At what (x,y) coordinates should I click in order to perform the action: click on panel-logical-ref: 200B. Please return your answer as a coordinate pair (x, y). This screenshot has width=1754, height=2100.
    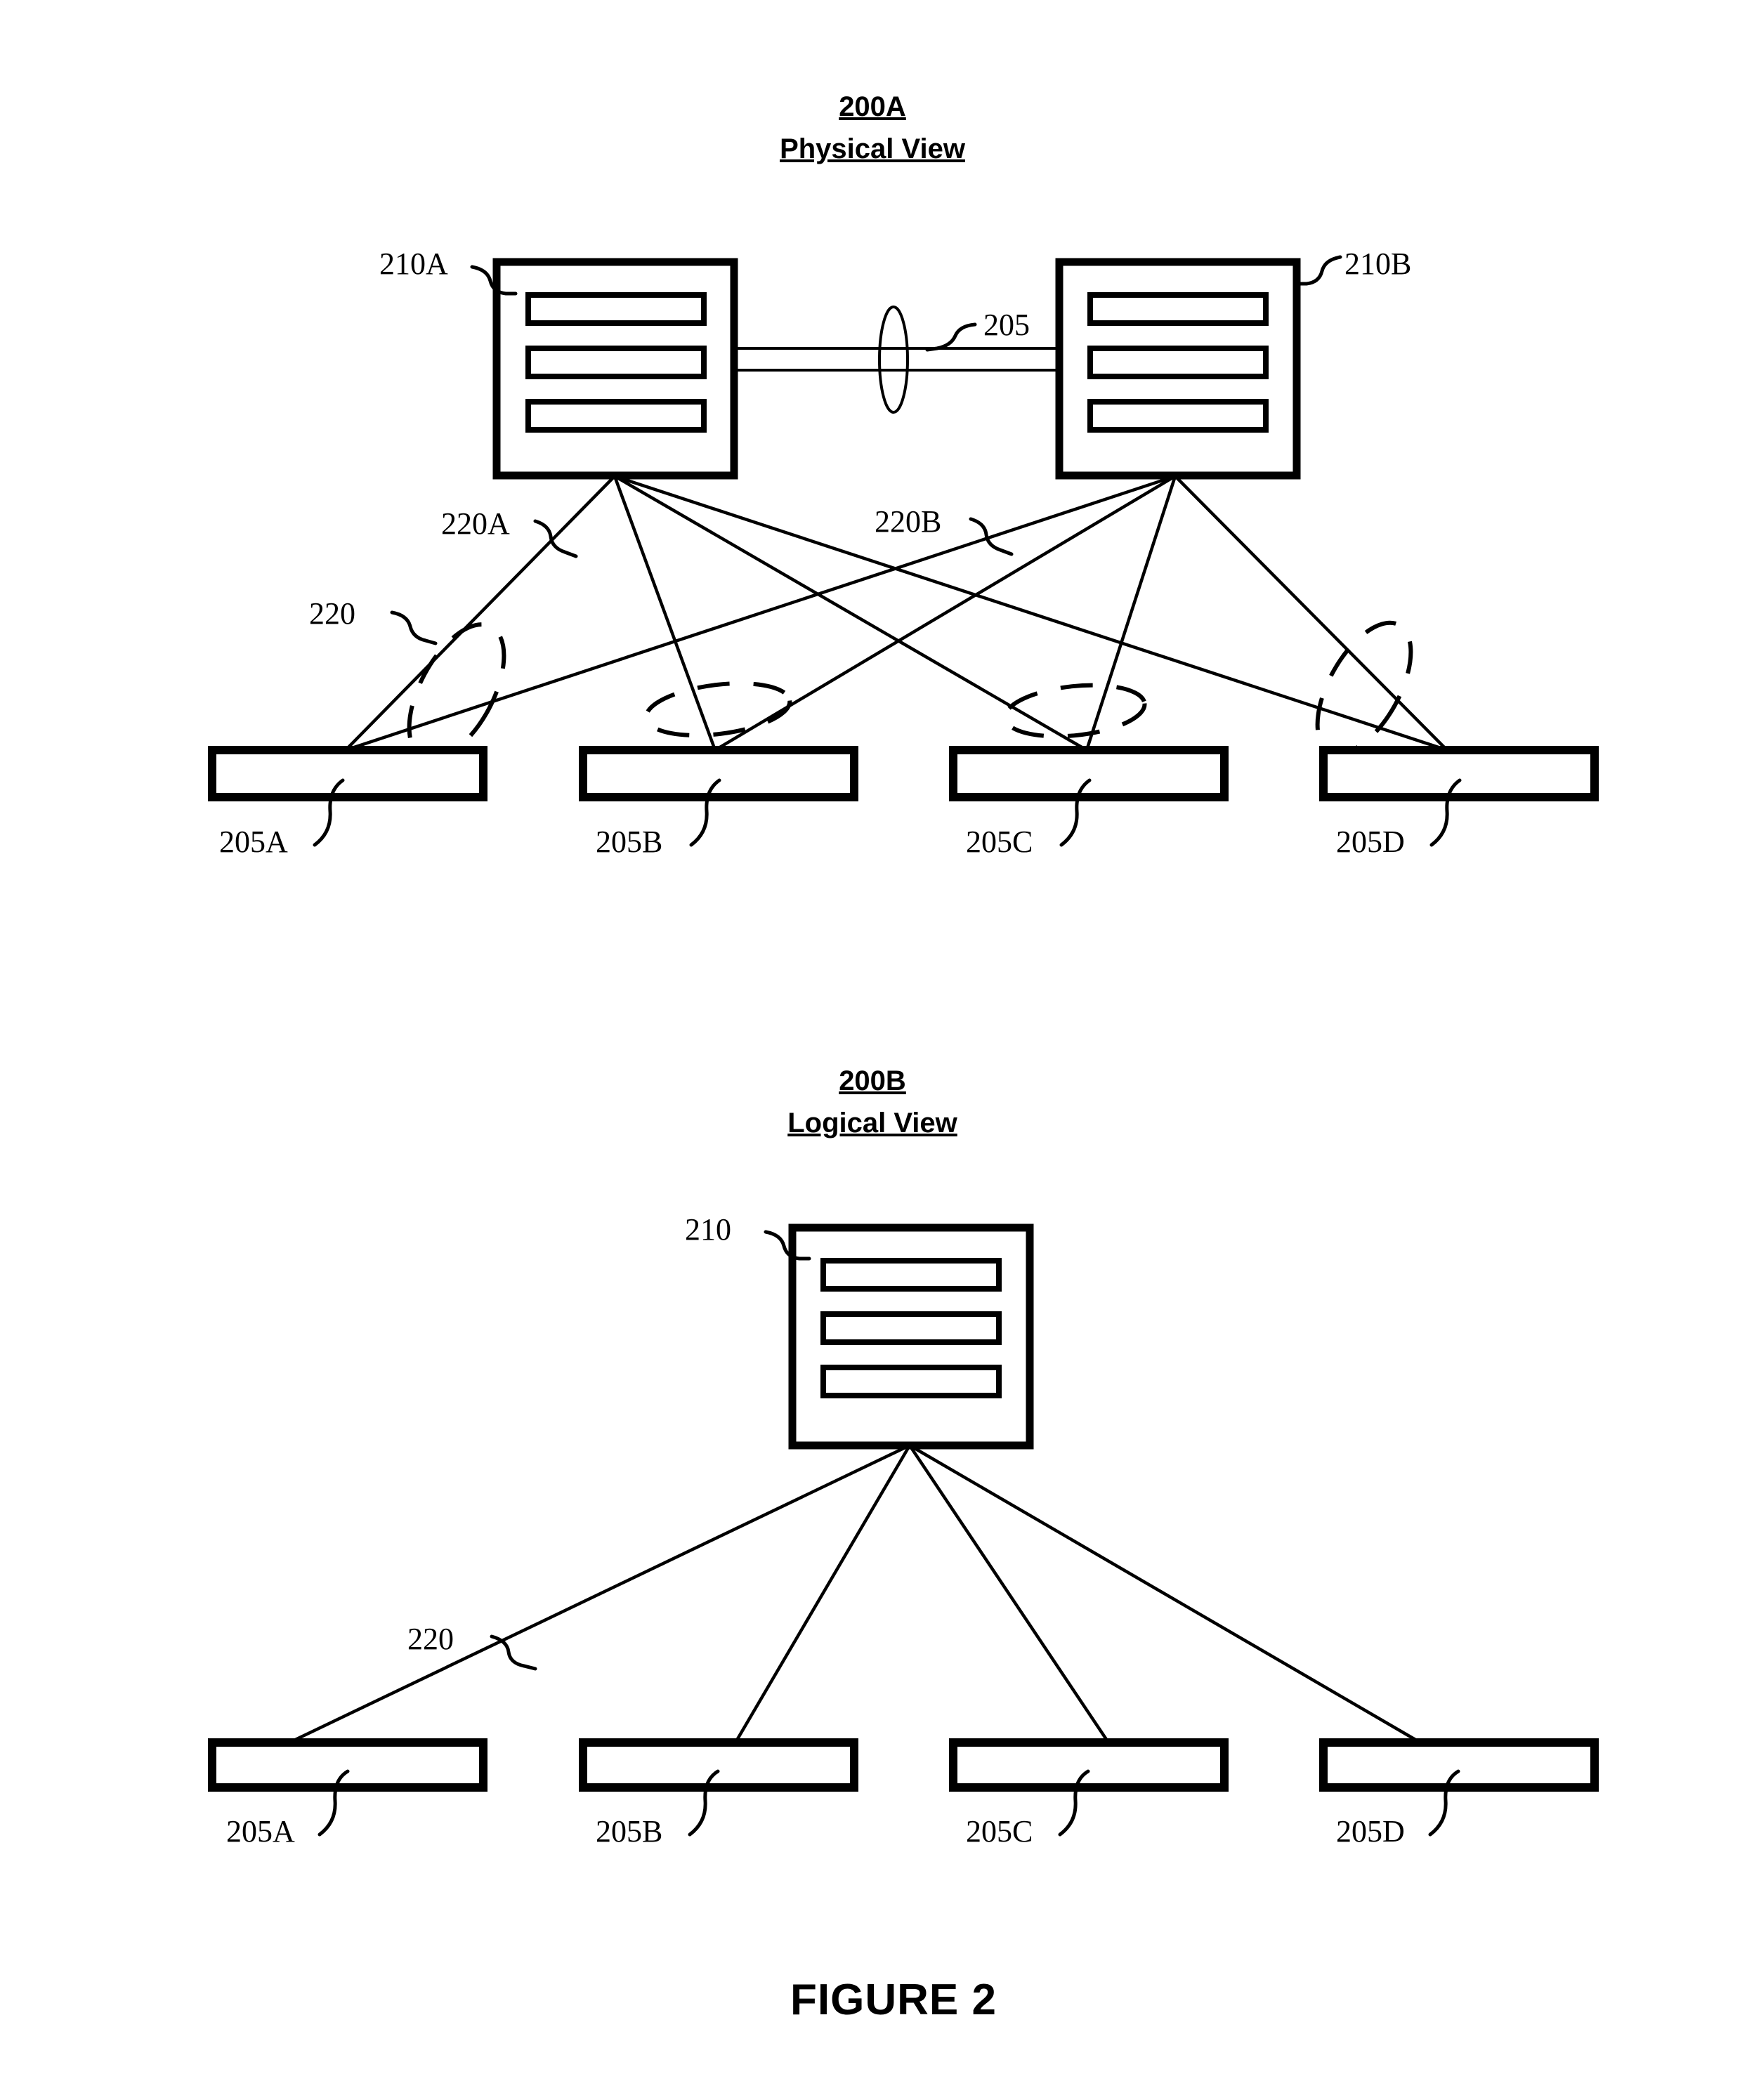
    Looking at the image, I should click on (872, 1080).